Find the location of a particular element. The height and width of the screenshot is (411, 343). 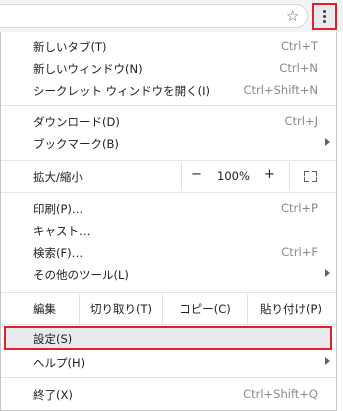

zoom-level: 100% is located at coordinates (233, 176).